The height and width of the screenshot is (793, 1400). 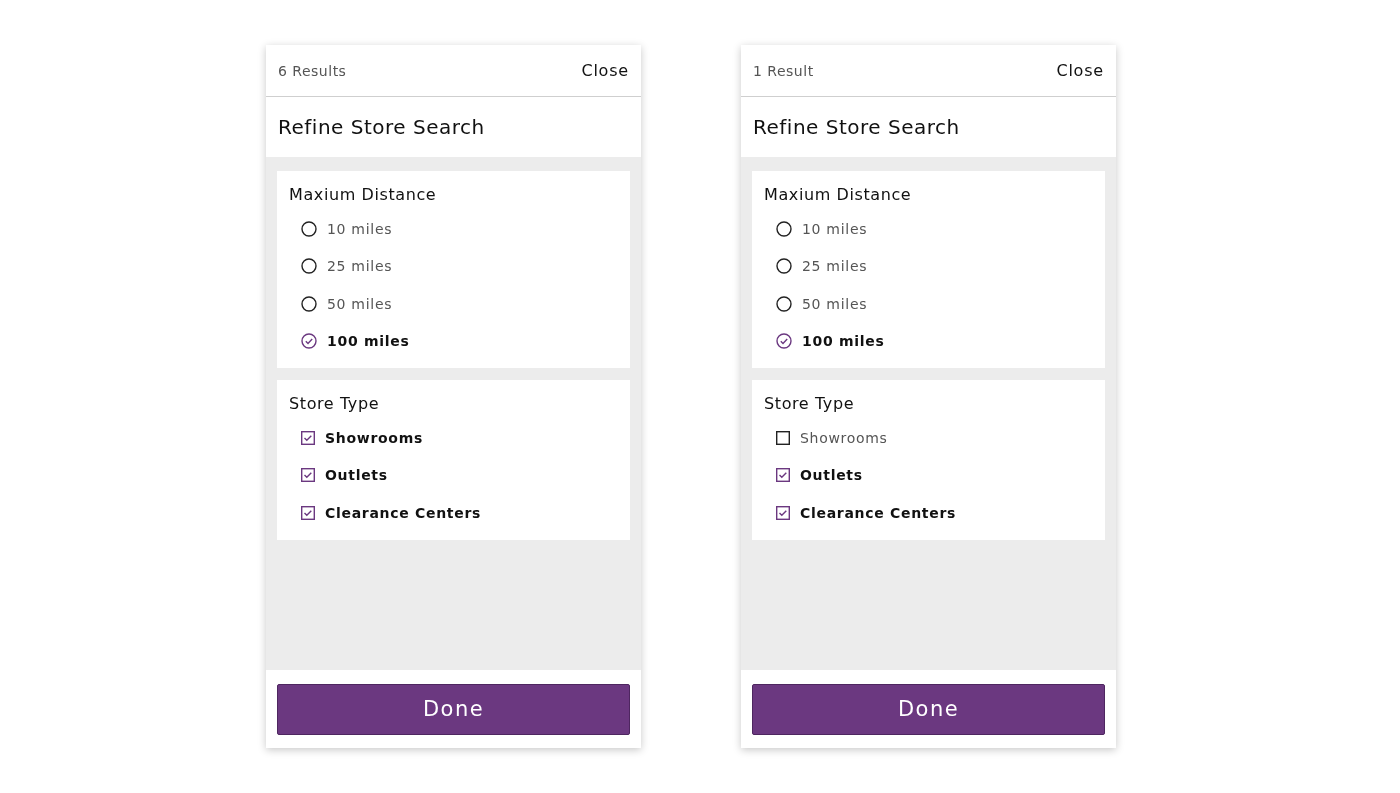 What do you see at coordinates (783, 70) in the screenshot?
I see `results-count: 1 Result` at bounding box center [783, 70].